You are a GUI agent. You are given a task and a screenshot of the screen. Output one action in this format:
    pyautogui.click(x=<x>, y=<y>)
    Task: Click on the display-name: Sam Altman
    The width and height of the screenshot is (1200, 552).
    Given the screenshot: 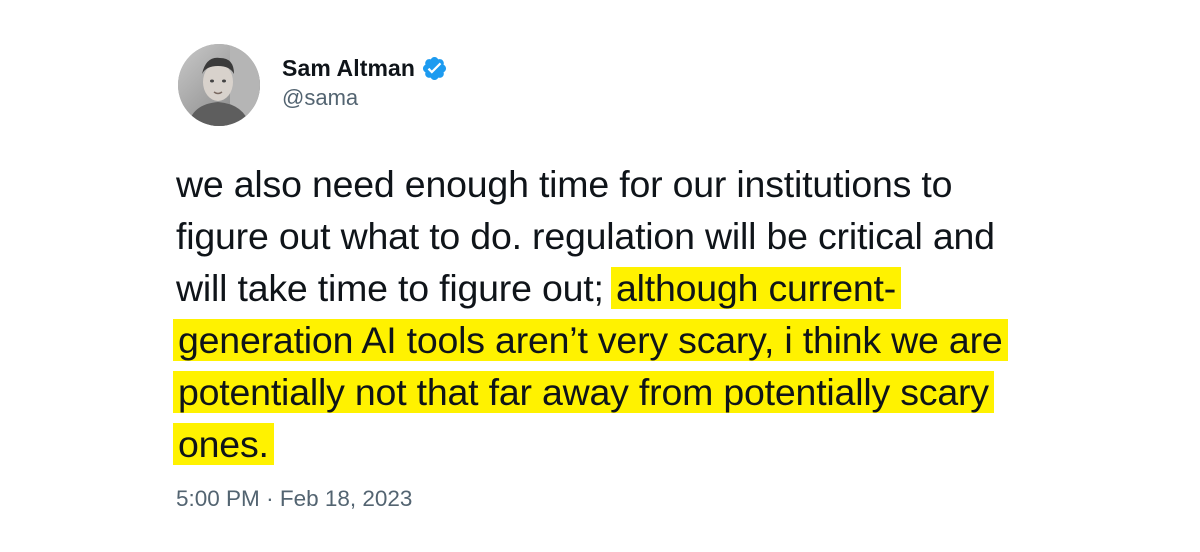 What is the action you would take?
    pyautogui.click(x=348, y=68)
    